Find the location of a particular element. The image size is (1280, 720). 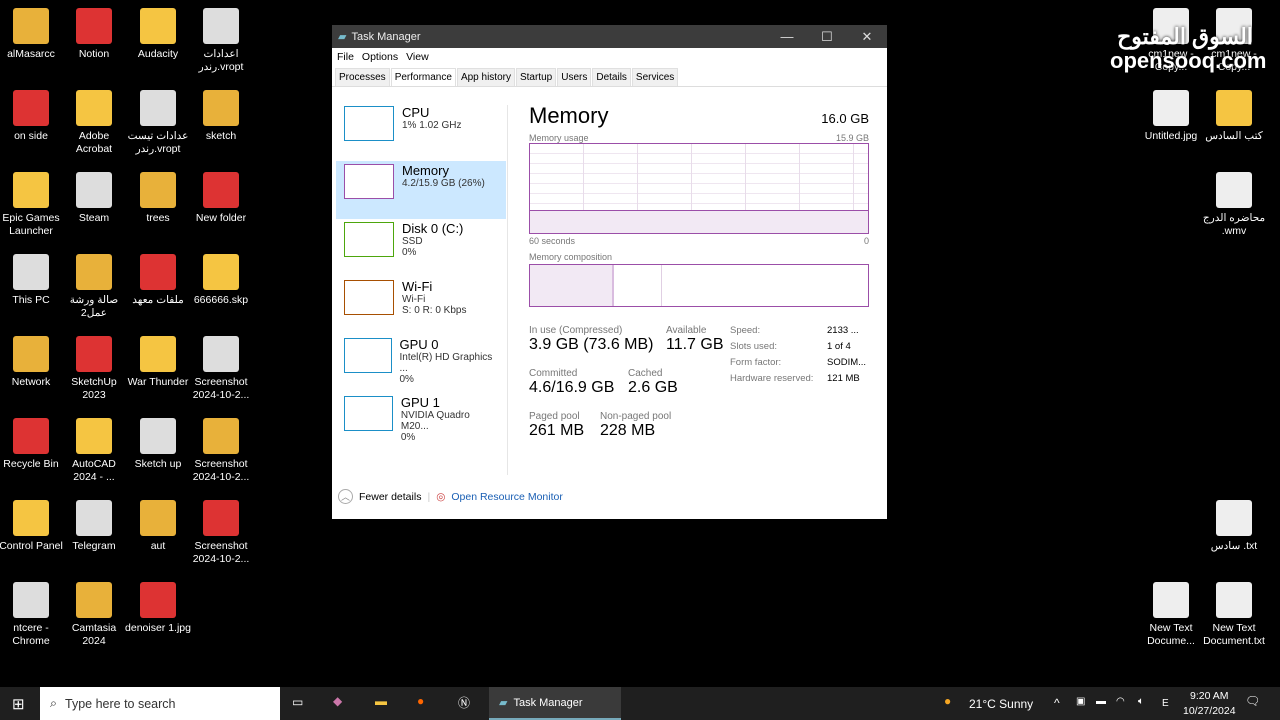

memory-composition-bar is located at coordinates (699, 285).